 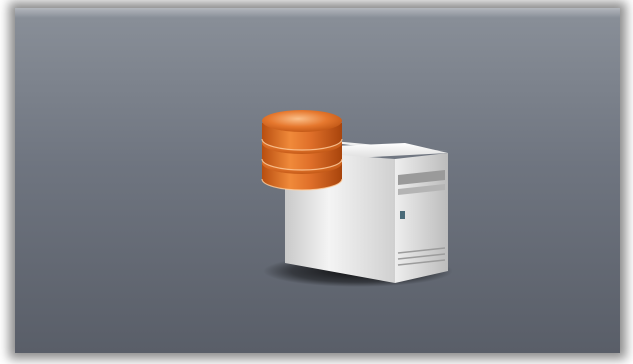 What do you see at coordinates (402, 215) in the screenshot?
I see `power-led` at bounding box center [402, 215].